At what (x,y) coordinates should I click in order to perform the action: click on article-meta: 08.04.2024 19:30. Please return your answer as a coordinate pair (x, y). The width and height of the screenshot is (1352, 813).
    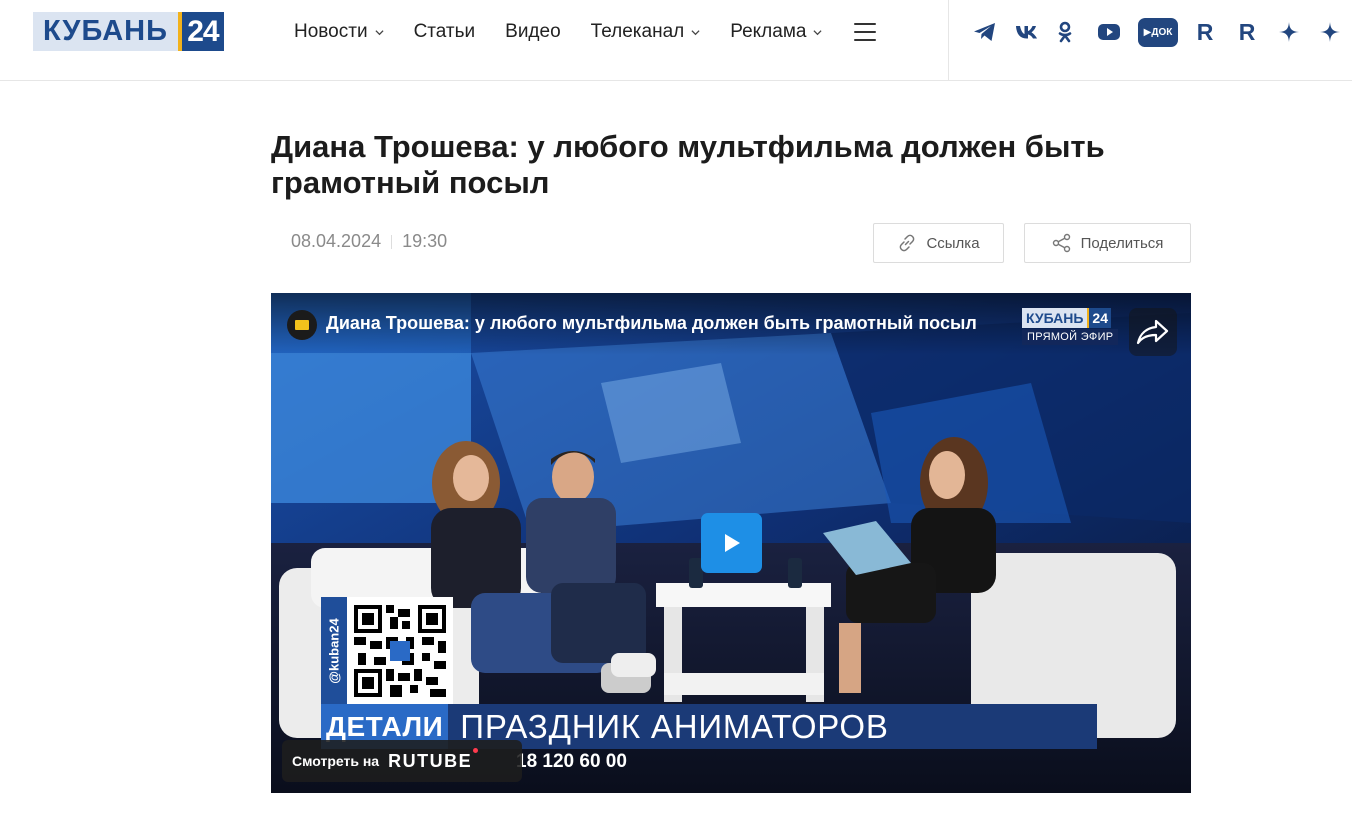
    Looking at the image, I should click on (369, 241).